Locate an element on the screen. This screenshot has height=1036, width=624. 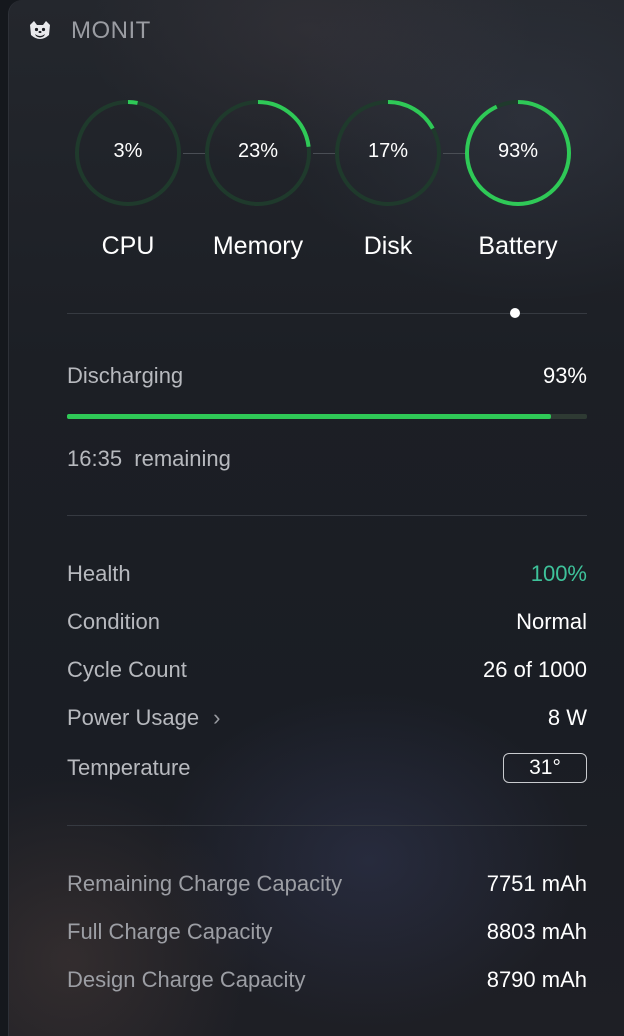
full-capacity-value: 8803 mAh is located at coordinates (536, 931).